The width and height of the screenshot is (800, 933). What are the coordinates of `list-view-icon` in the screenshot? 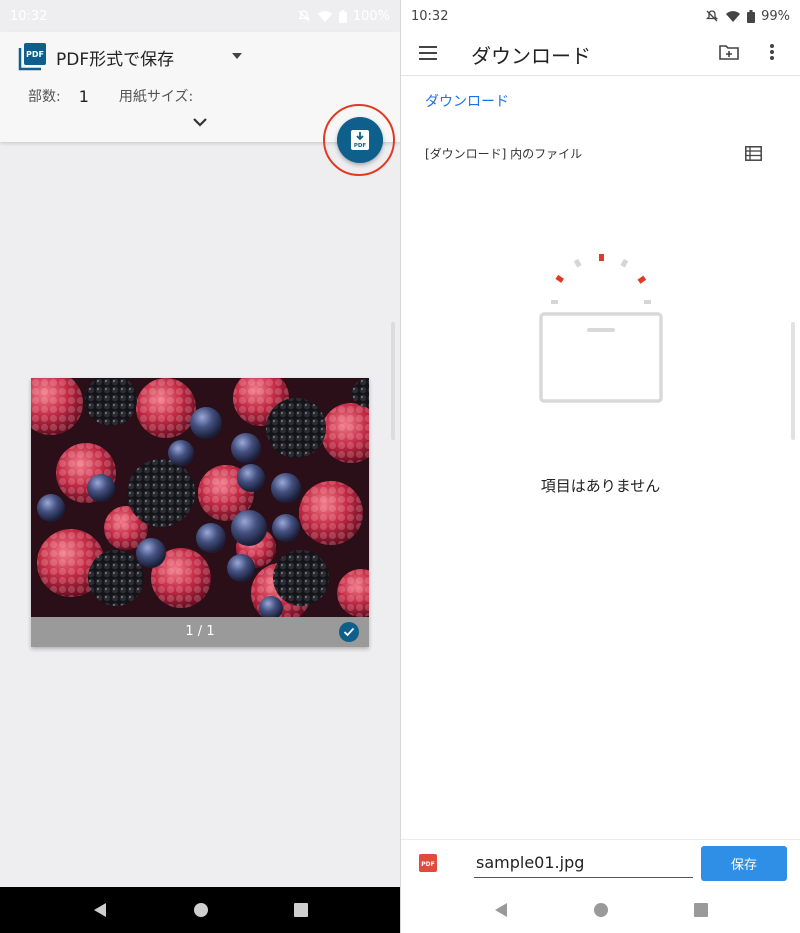 It's located at (753, 153).